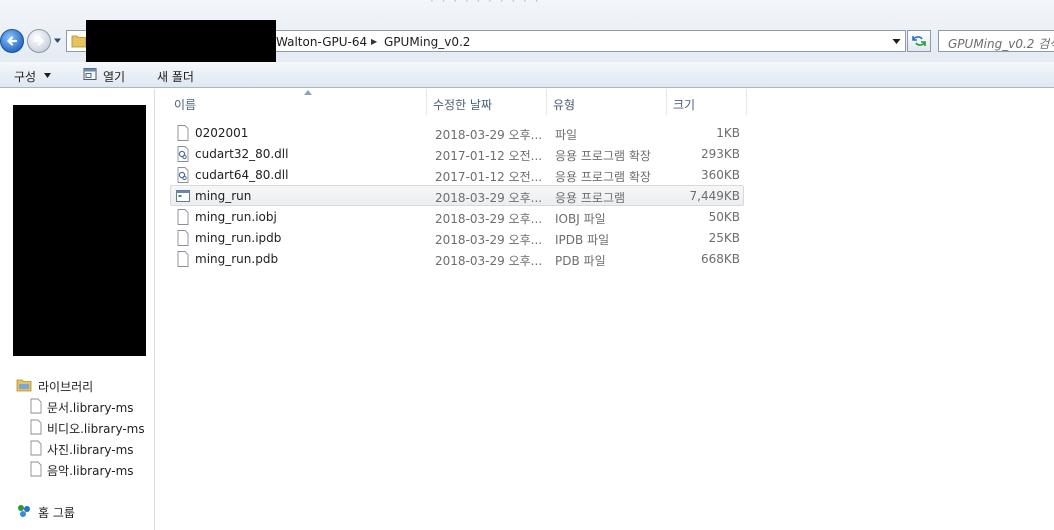 The image size is (1054, 530). I want to click on recent-pages-dropdown-icon, so click(57, 40).